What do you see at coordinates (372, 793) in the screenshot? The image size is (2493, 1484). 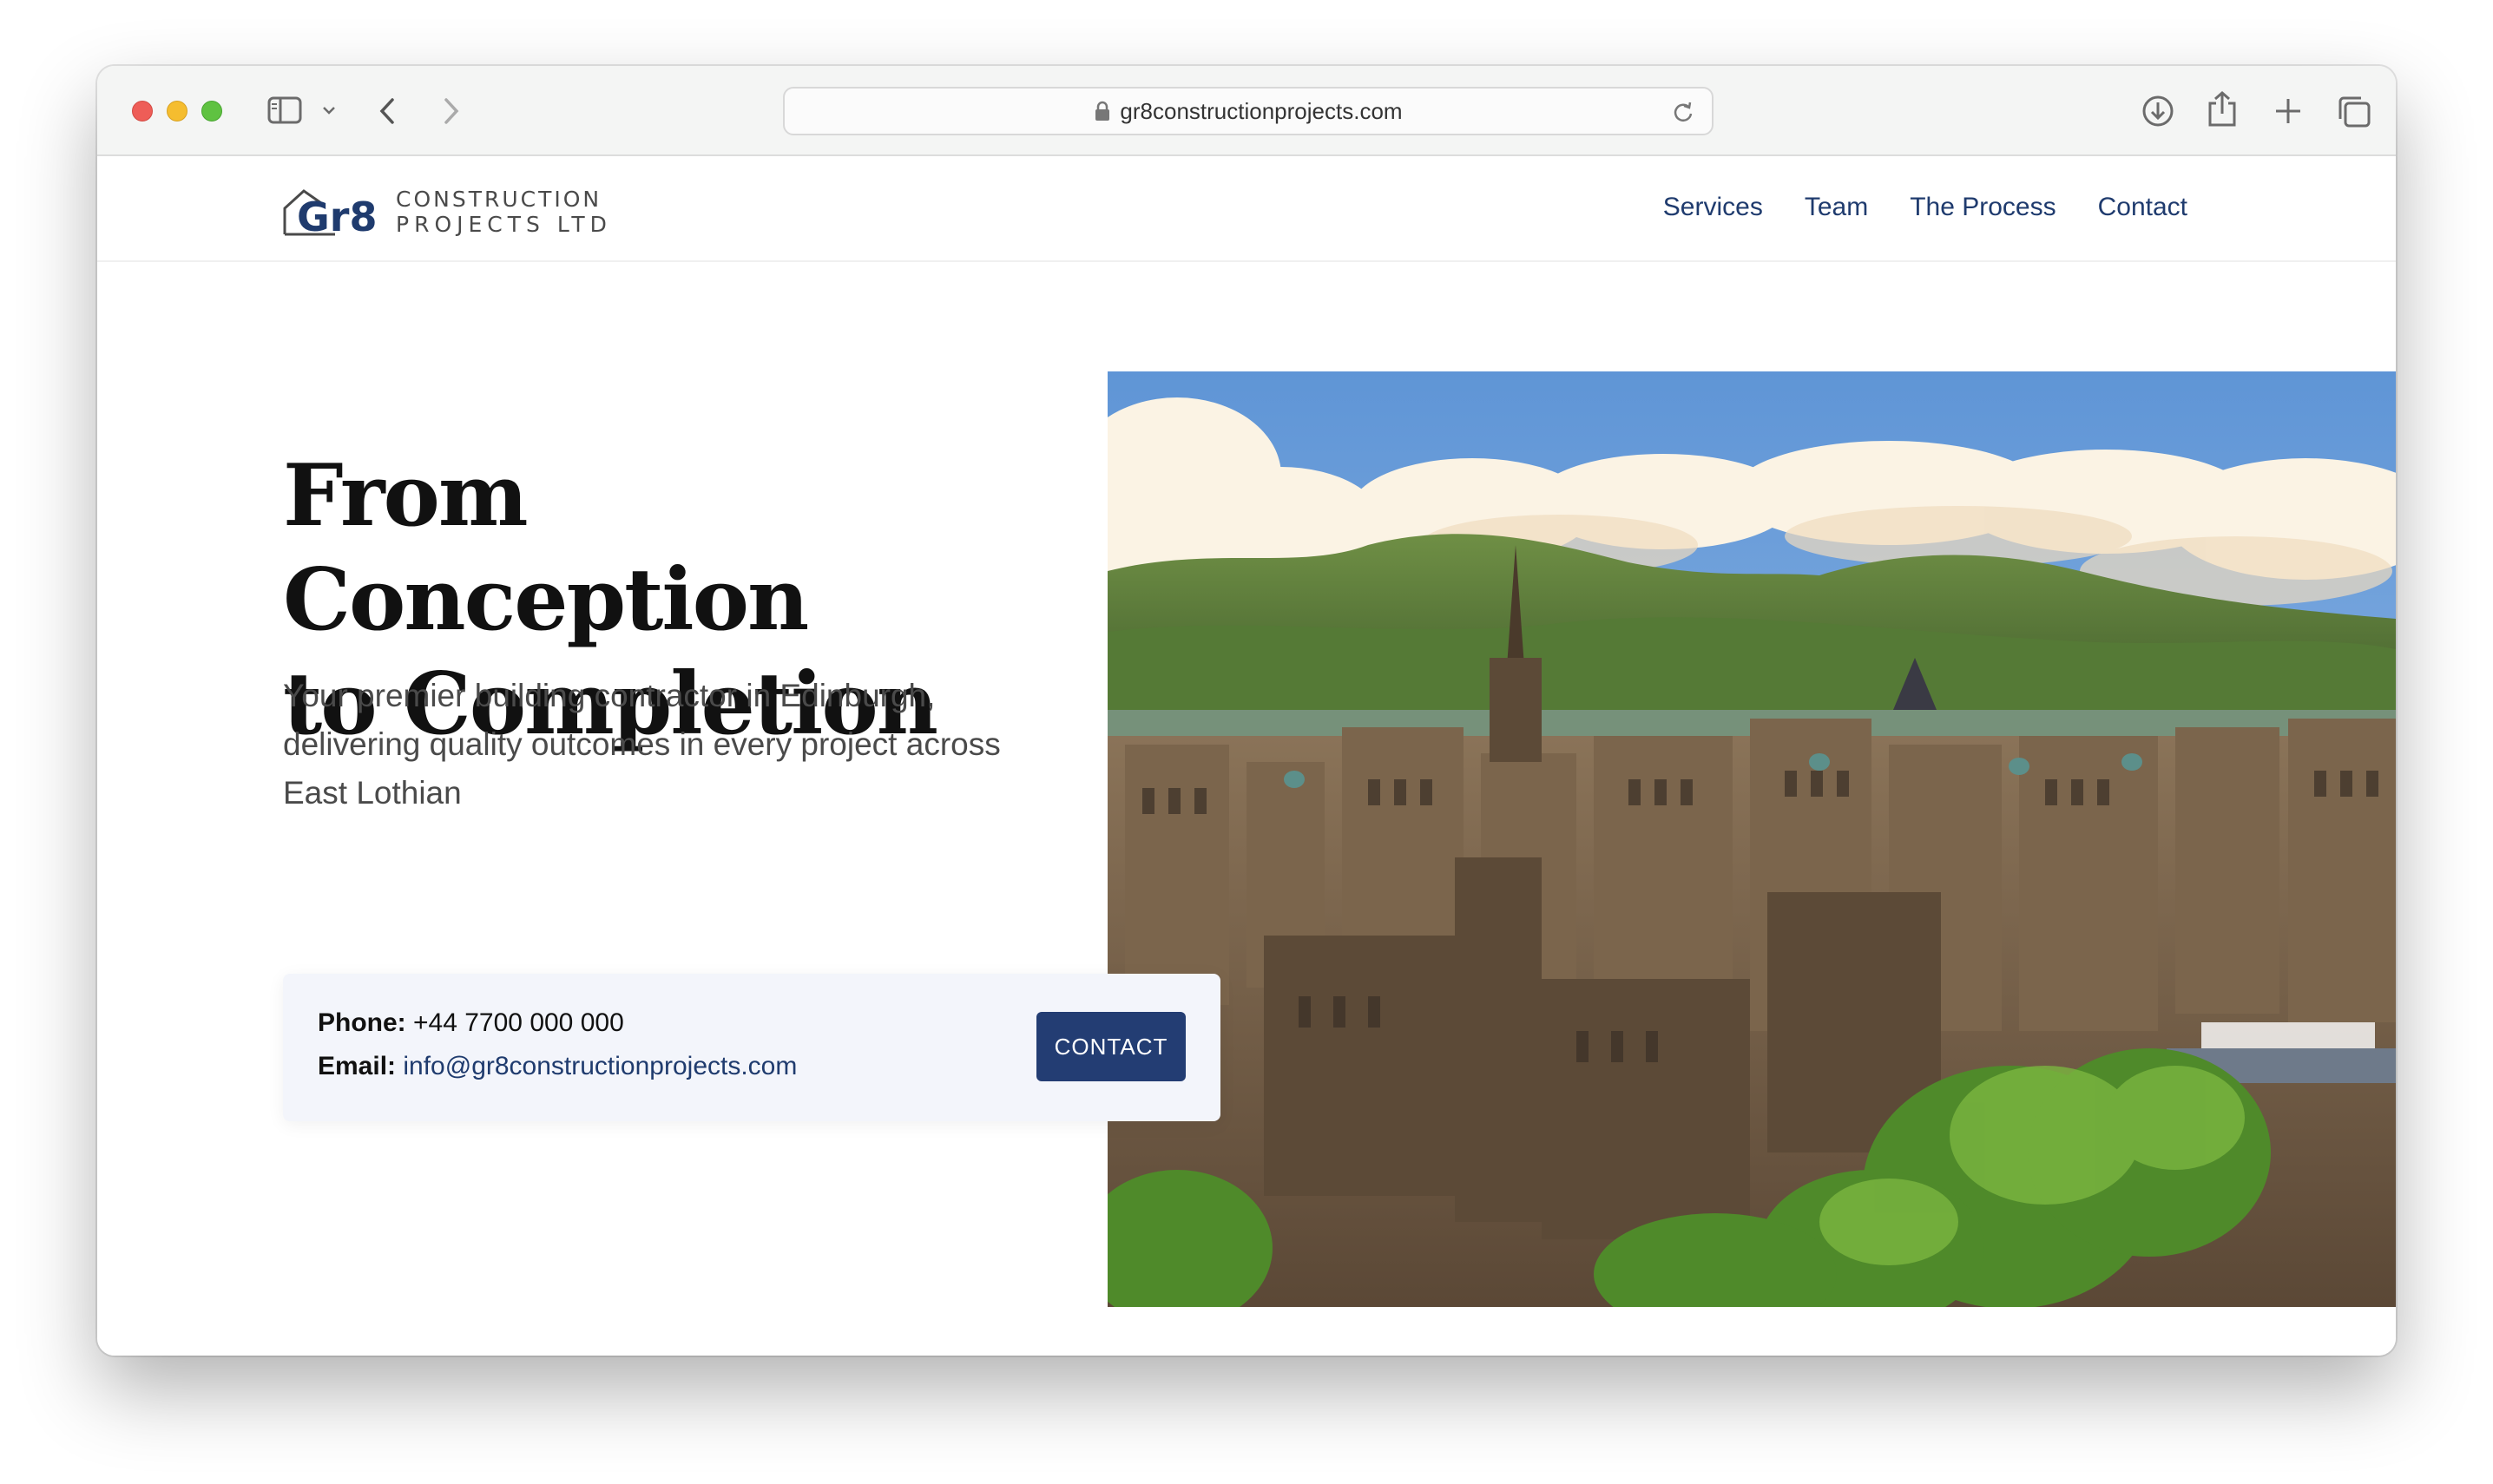 I see `hero-subtitle-line-3: East Lothian` at bounding box center [372, 793].